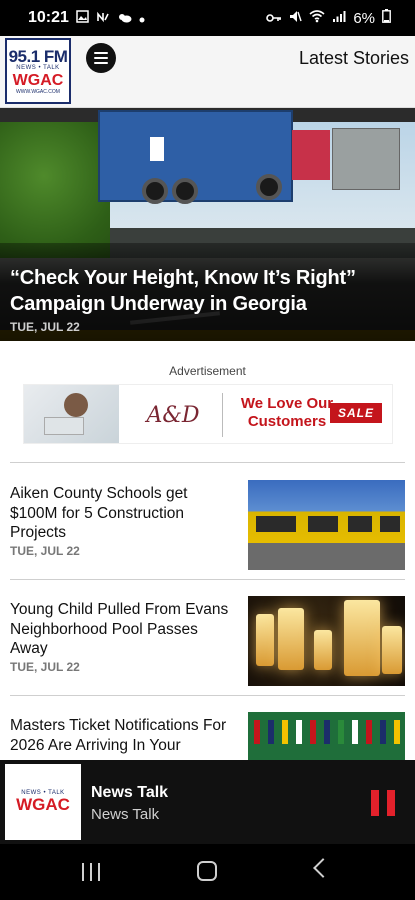 Image resolution: width=415 pixels, height=900 pixels. I want to click on ad-tagline: We Love Our Customers, so click(287, 412).